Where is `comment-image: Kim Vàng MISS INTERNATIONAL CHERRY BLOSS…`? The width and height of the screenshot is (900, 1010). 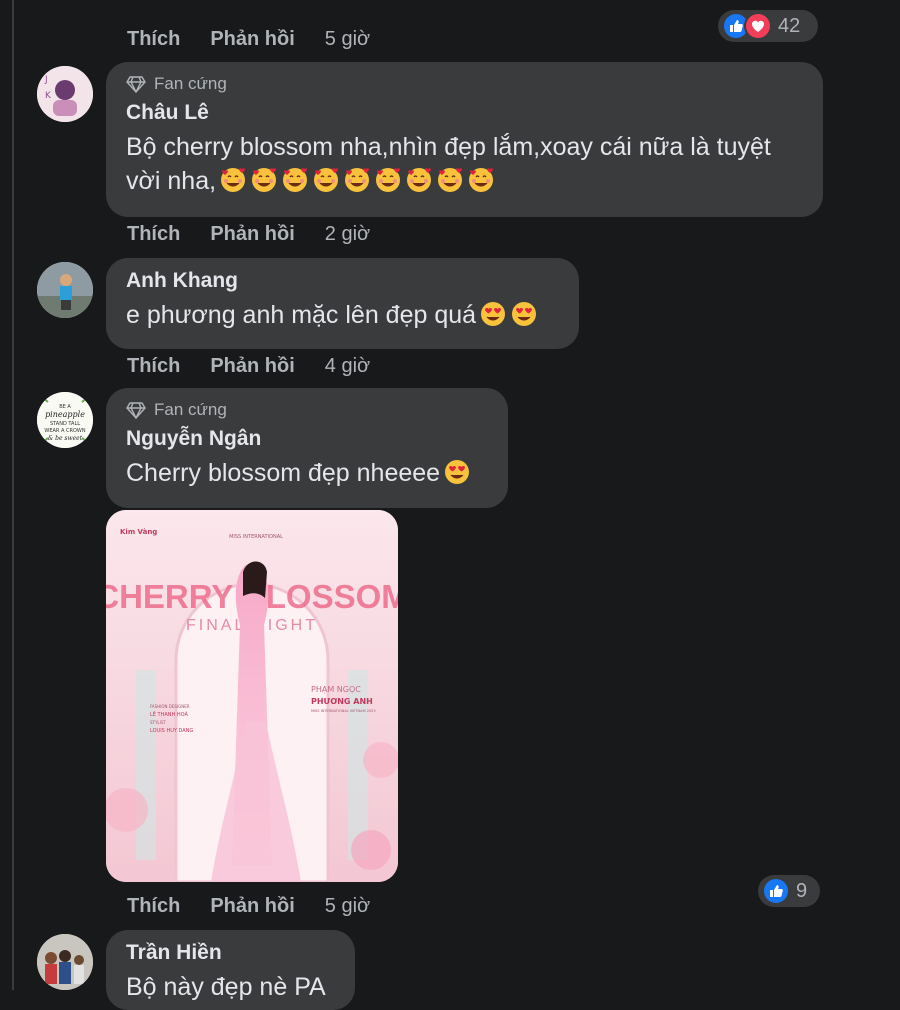
comment-image: Kim Vàng MISS INTERNATIONAL CHERRY BLOSS… is located at coordinates (252, 696).